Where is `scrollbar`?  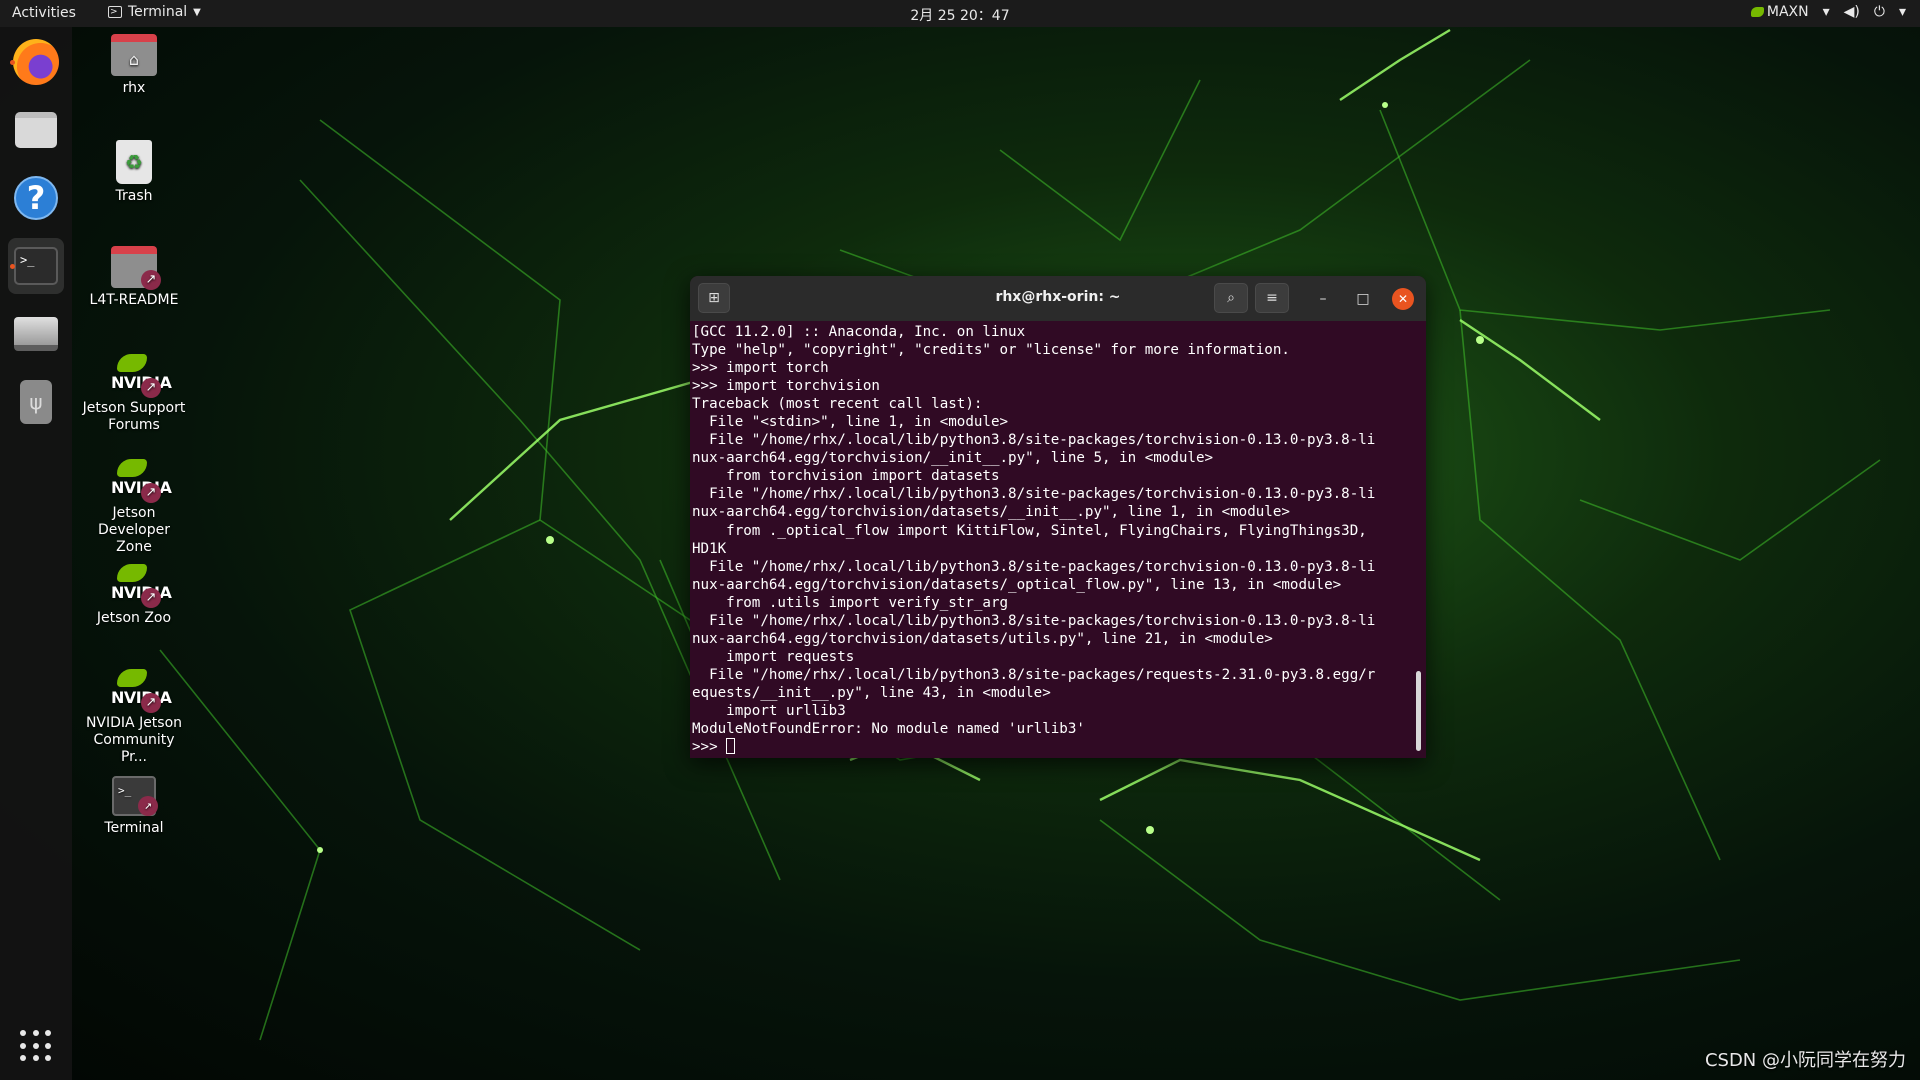 scrollbar is located at coordinates (1418, 711).